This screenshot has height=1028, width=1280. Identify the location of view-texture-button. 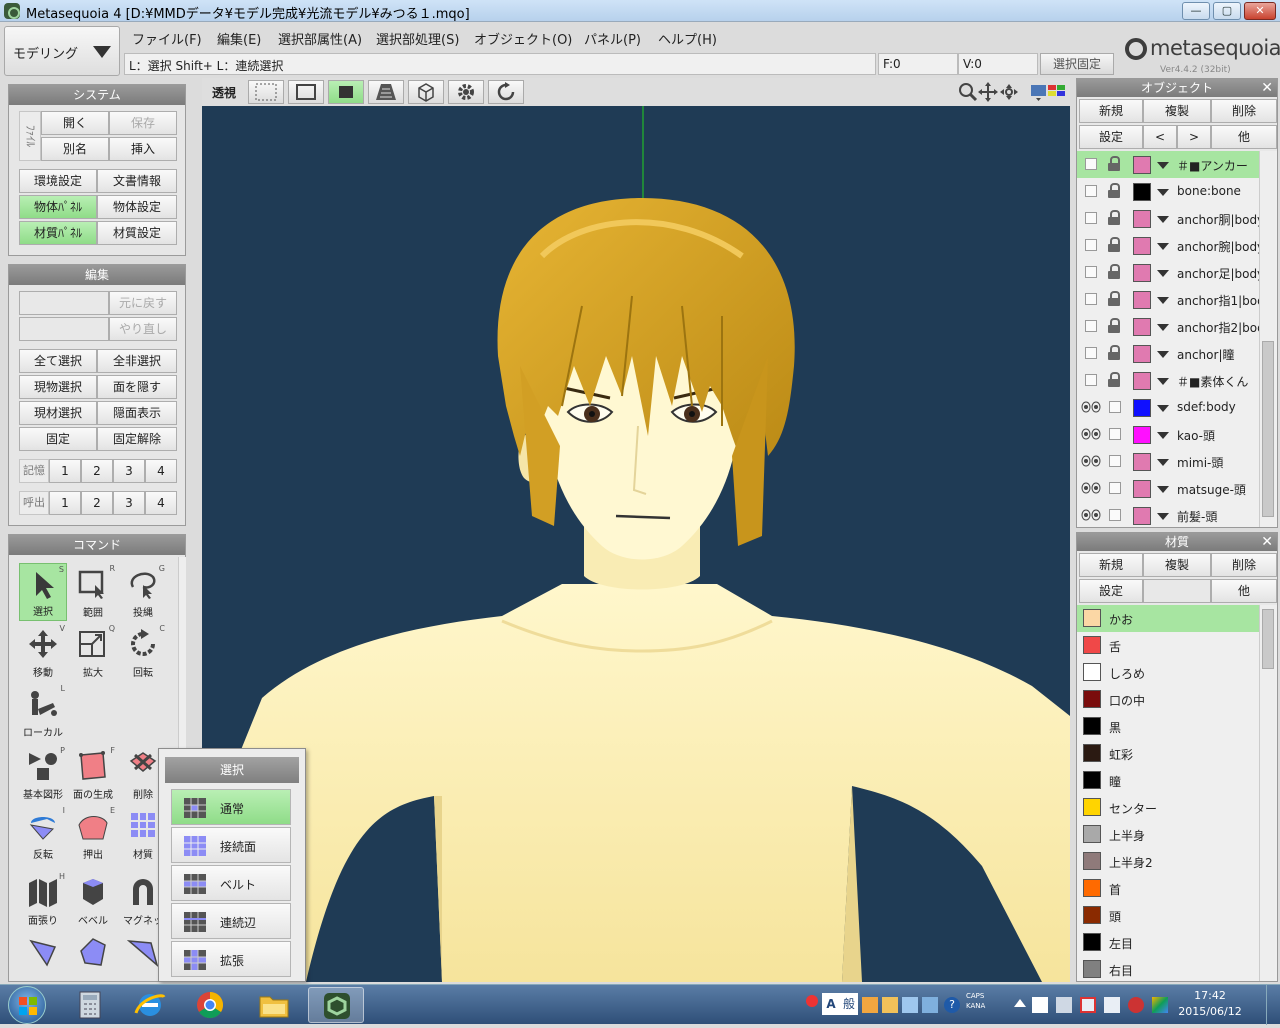
(386, 92).